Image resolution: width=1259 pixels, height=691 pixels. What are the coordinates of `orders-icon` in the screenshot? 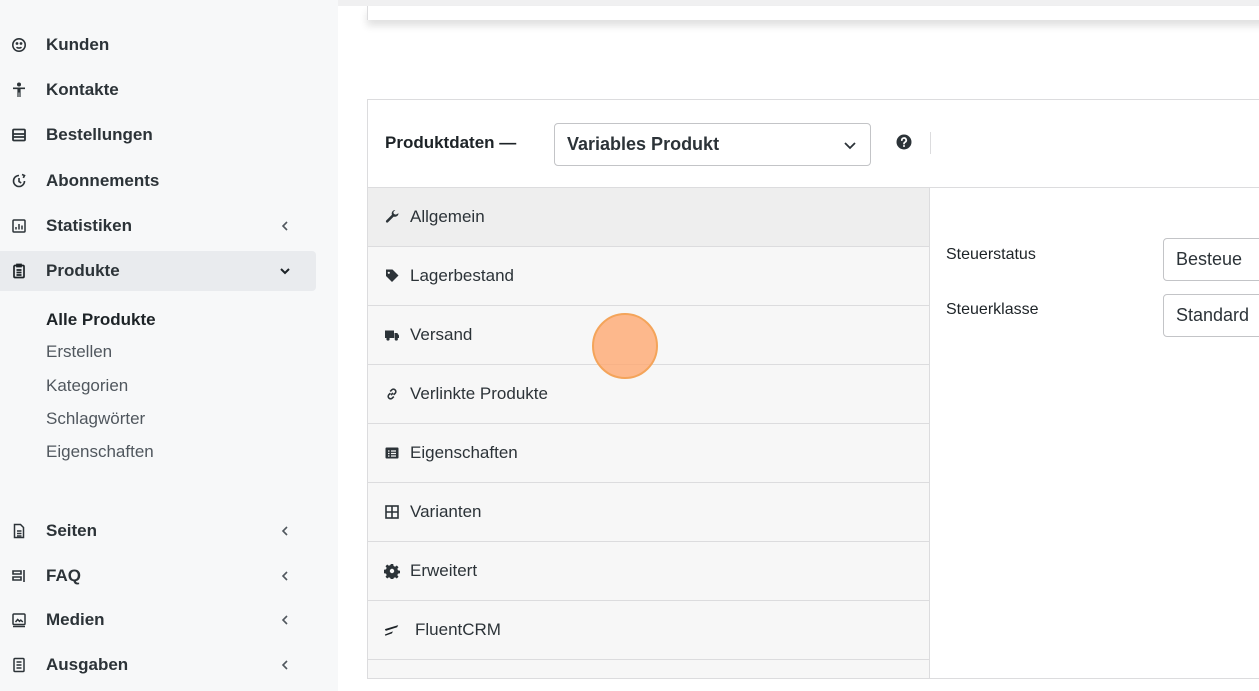 It's located at (19, 135).